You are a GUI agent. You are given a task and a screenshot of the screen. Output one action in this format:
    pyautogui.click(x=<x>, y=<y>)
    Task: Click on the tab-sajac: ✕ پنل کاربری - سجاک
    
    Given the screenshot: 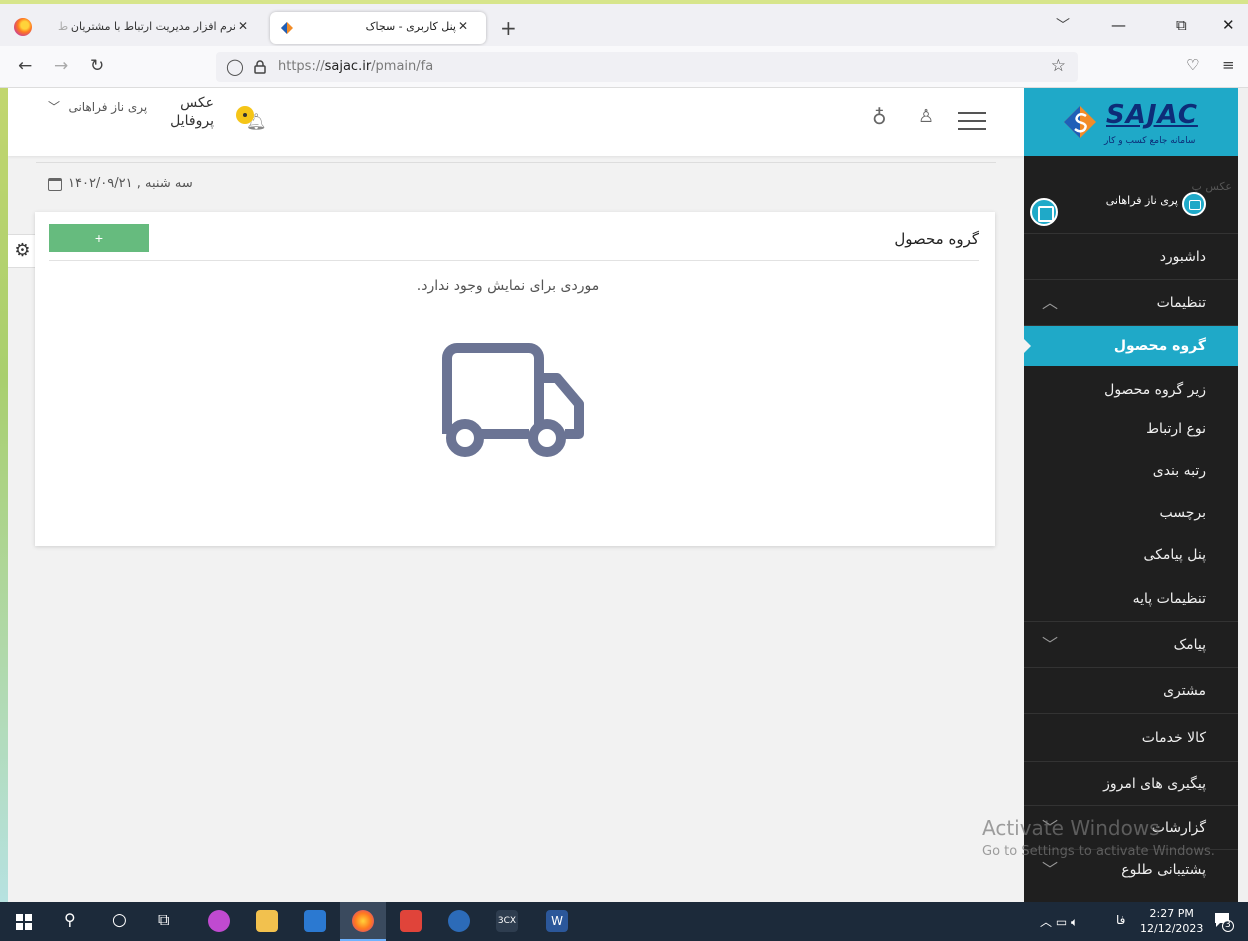 What is the action you would take?
    pyautogui.click(x=378, y=28)
    